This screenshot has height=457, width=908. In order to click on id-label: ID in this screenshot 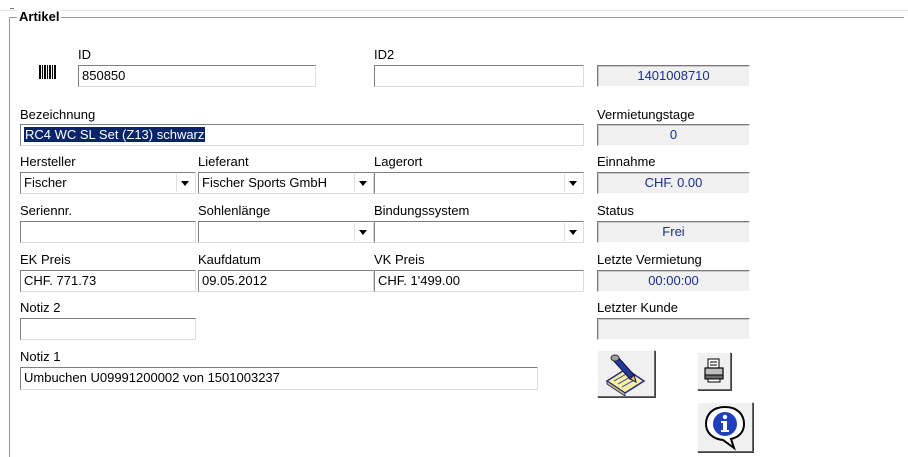, I will do `click(84, 54)`.